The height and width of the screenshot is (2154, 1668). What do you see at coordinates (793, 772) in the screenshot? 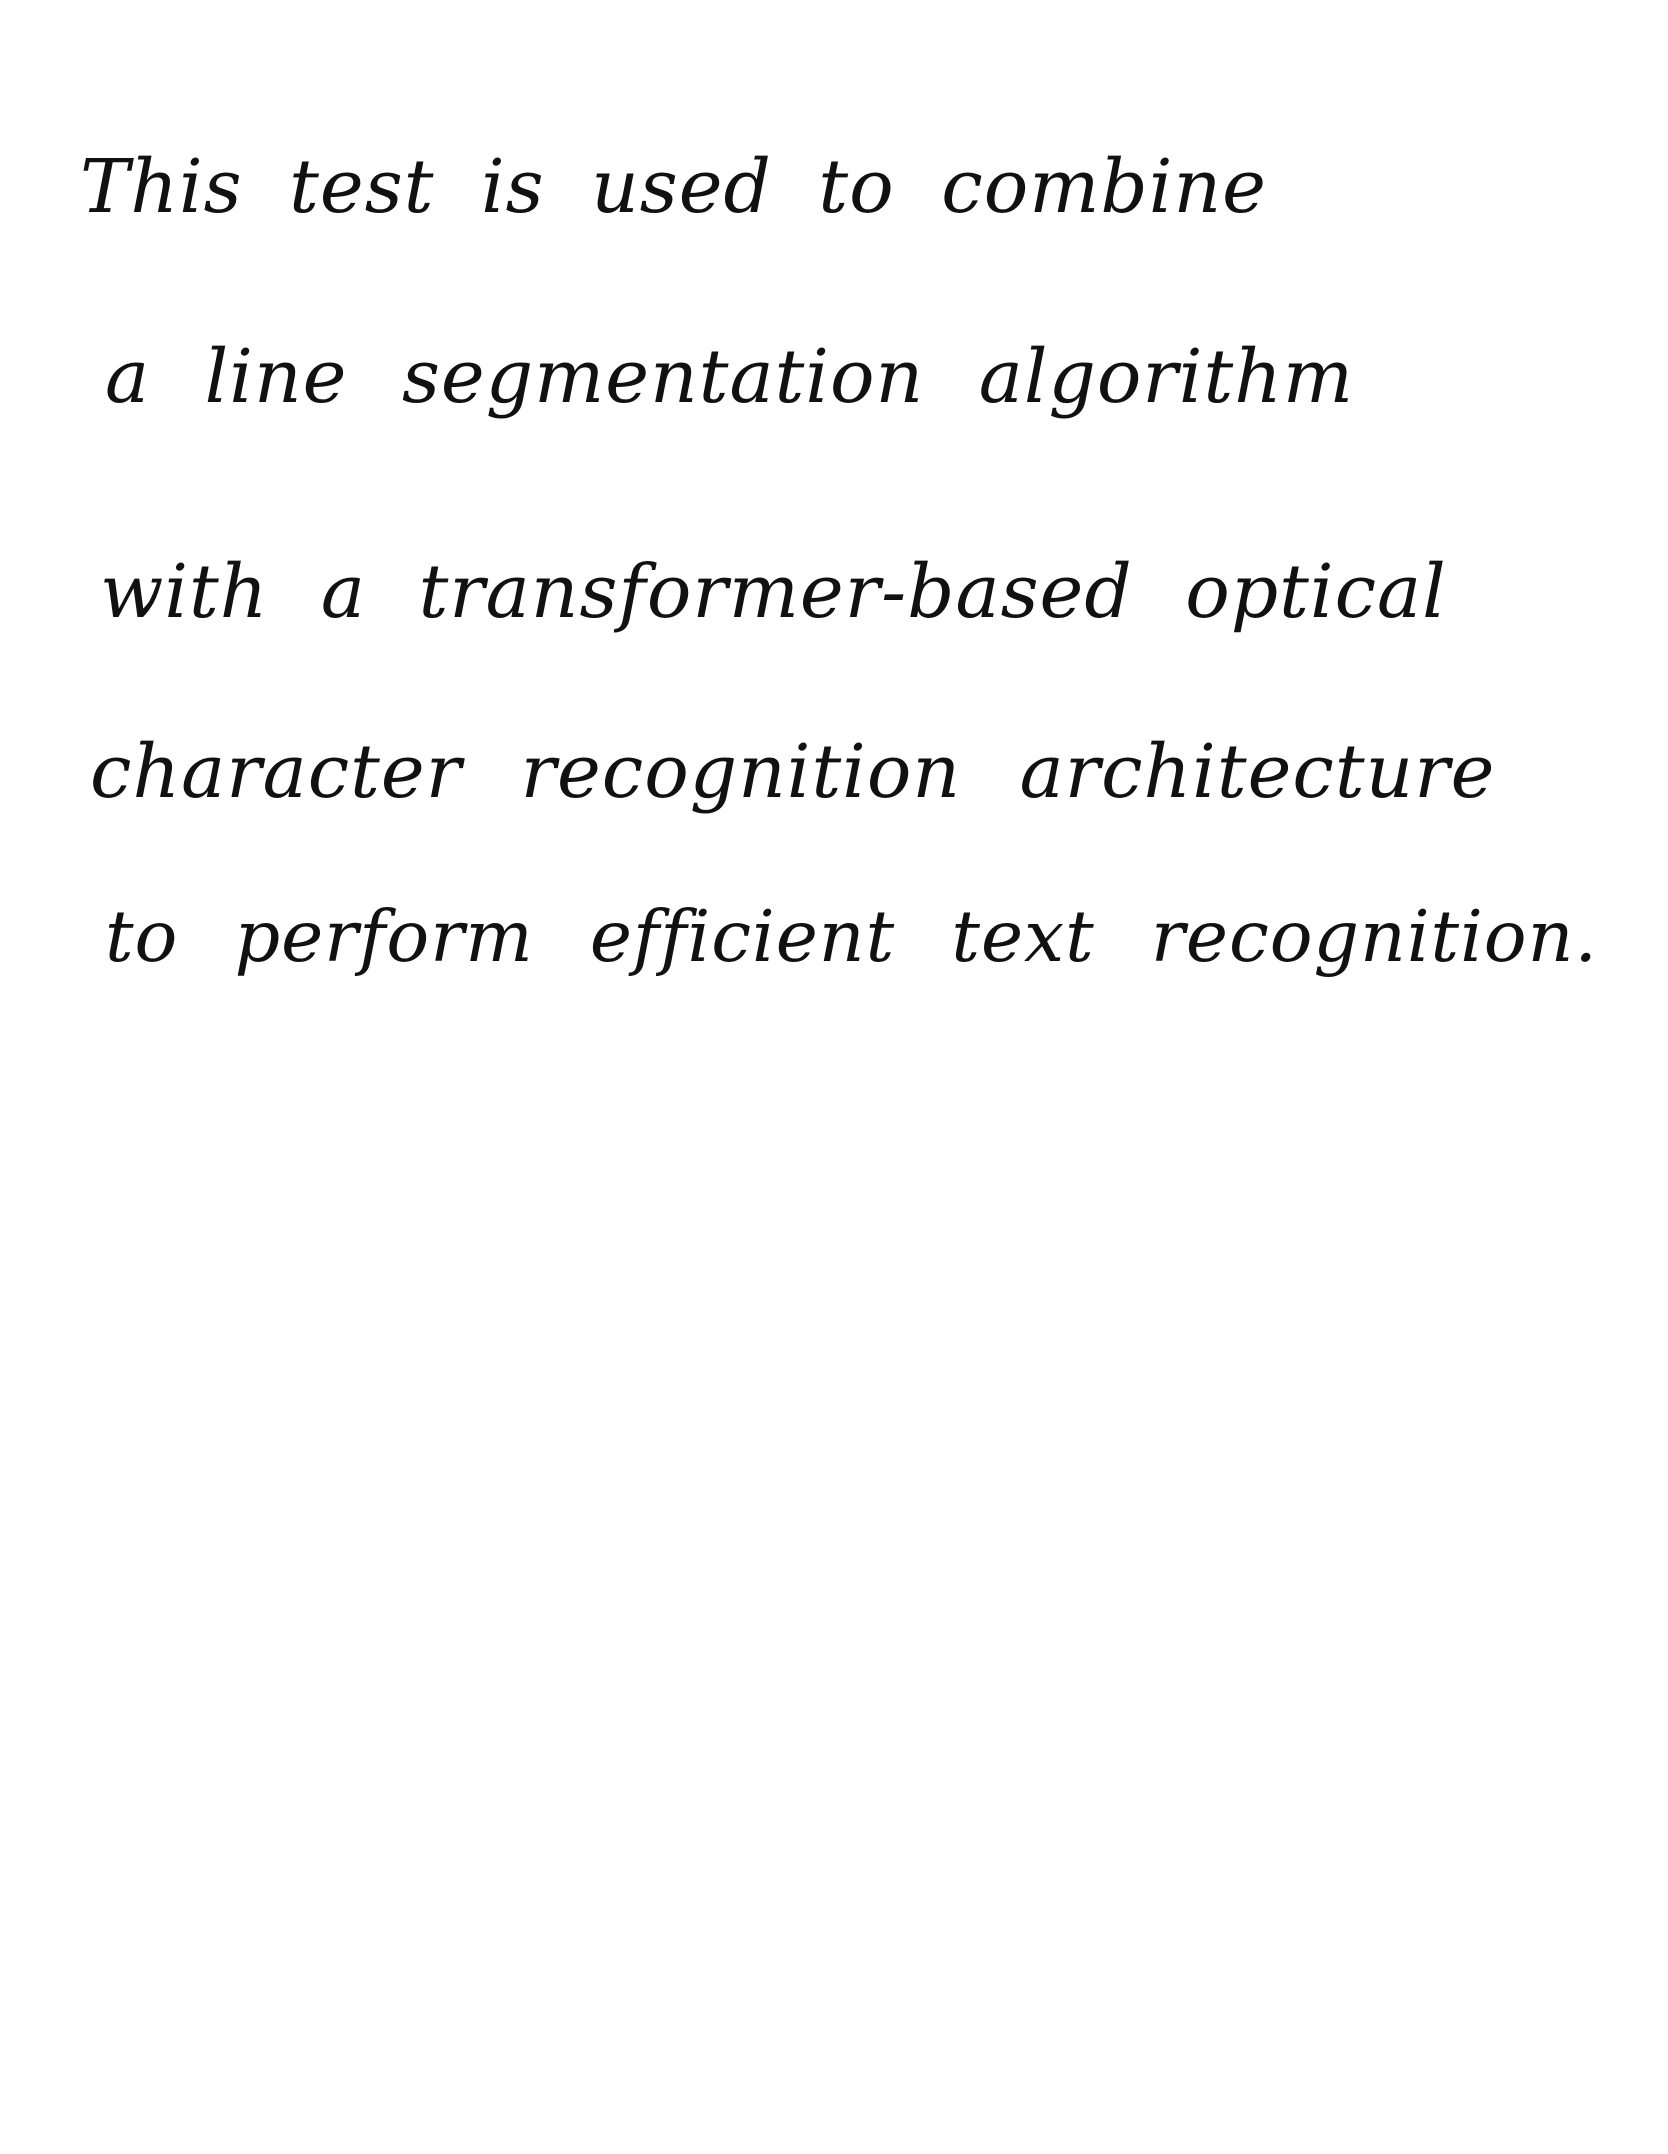
I see `handwritten-line-4: character recognition architecture` at bounding box center [793, 772].